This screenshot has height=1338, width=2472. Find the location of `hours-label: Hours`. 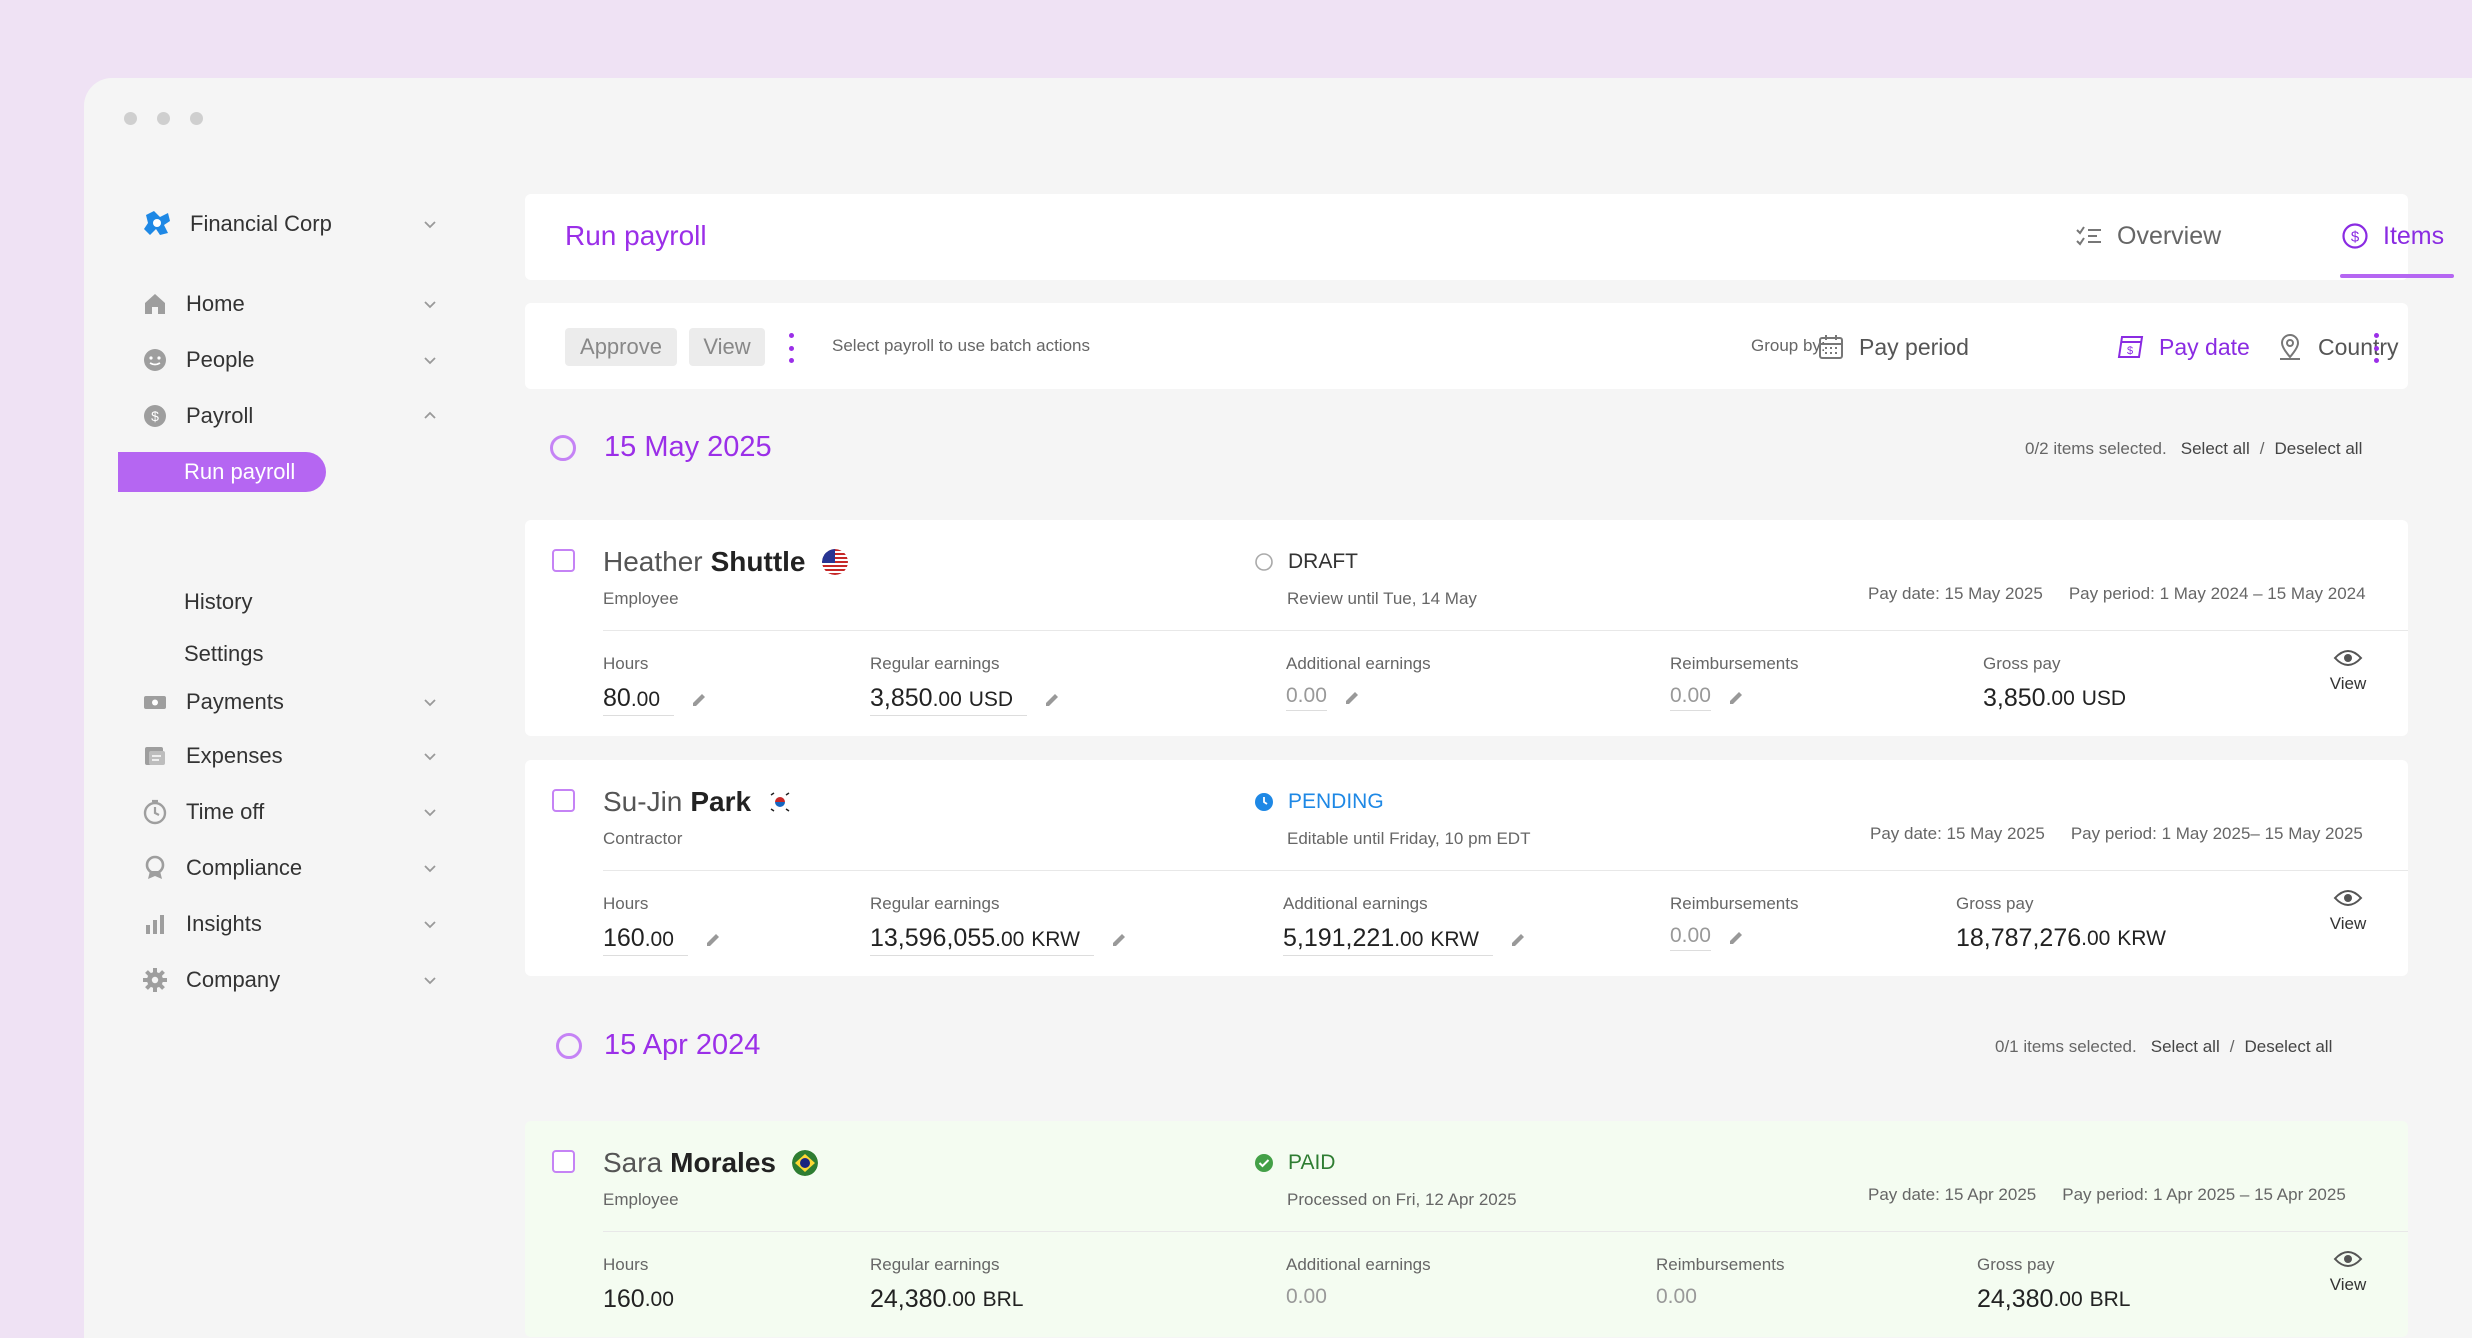

hours-label: Hours is located at coordinates (626, 1264).